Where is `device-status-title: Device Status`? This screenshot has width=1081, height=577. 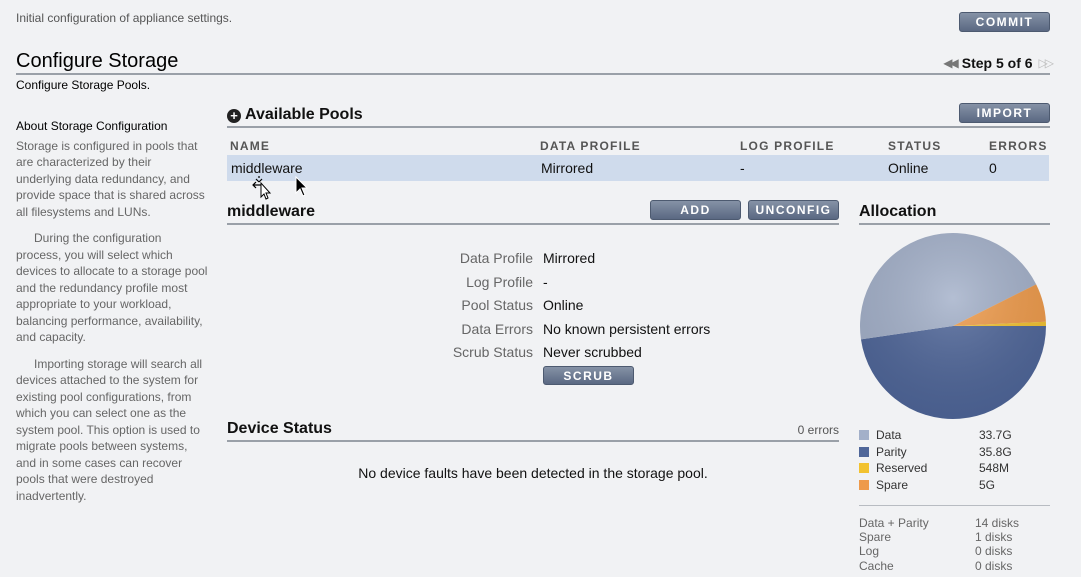
device-status-title: Device Status is located at coordinates (279, 428).